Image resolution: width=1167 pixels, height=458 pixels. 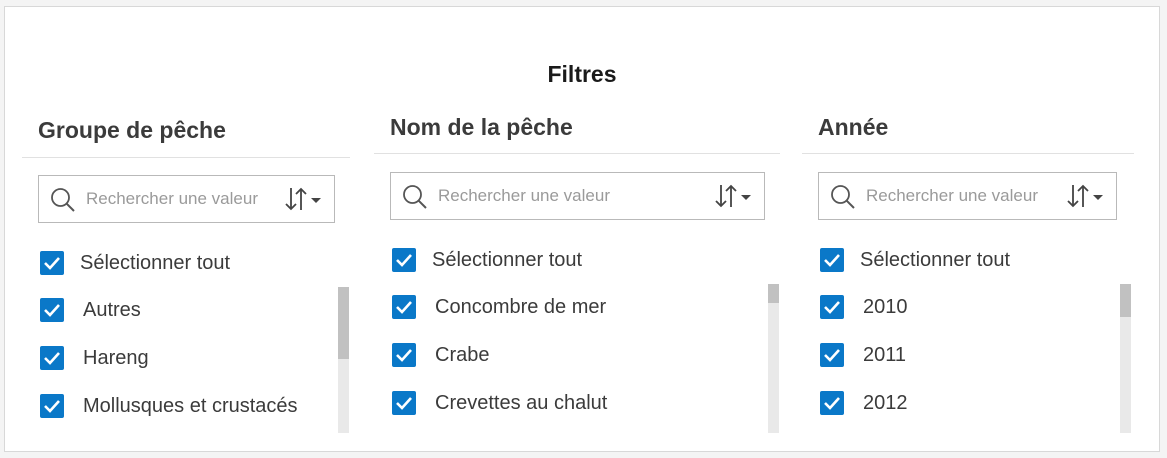 What do you see at coordinates (521, 307) in the screenshot?
I see `list-item-label: Concombre de mer` at bounding box center [521, 307].